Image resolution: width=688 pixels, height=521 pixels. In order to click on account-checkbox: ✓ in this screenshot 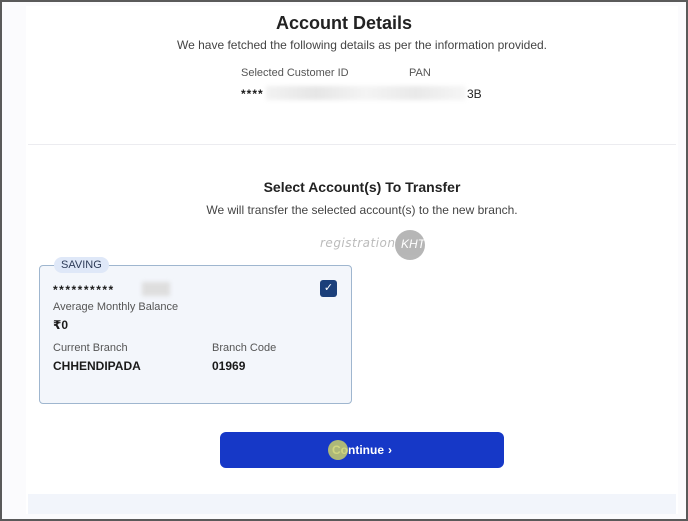, I will do `click(328, 288)`.